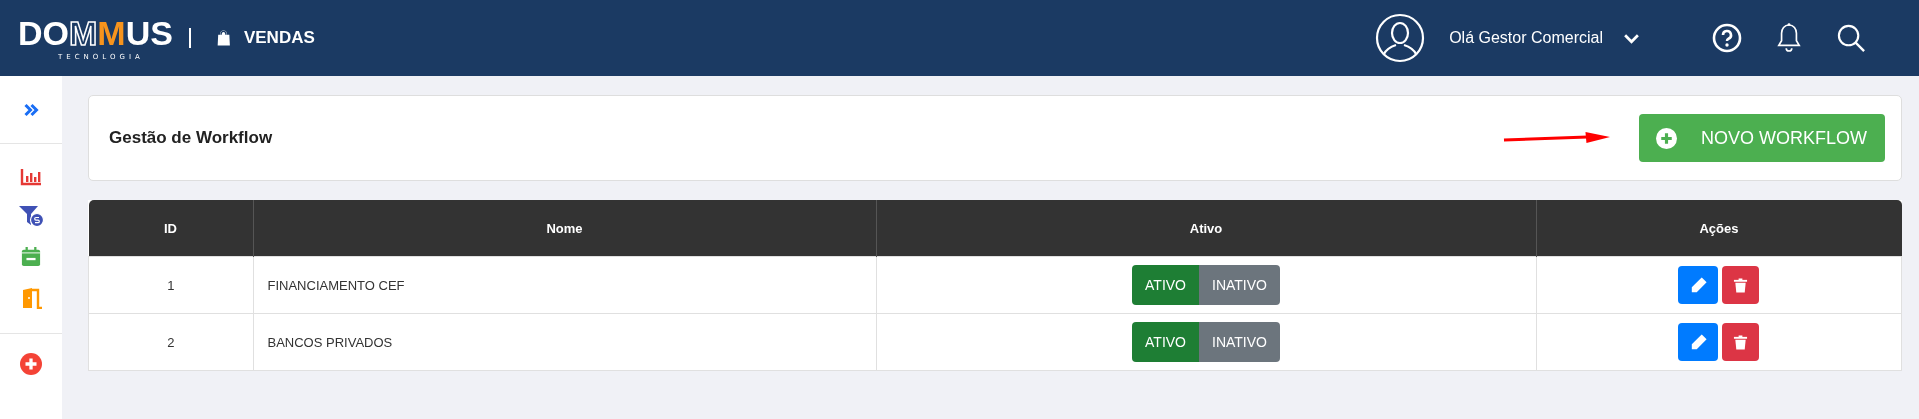 The width and height of the screenshot is (1919, 419). What do you see at coordinates (1400, 38) in the screenshot?
I see `avatar-icon` at bounding box center [1400, 38].